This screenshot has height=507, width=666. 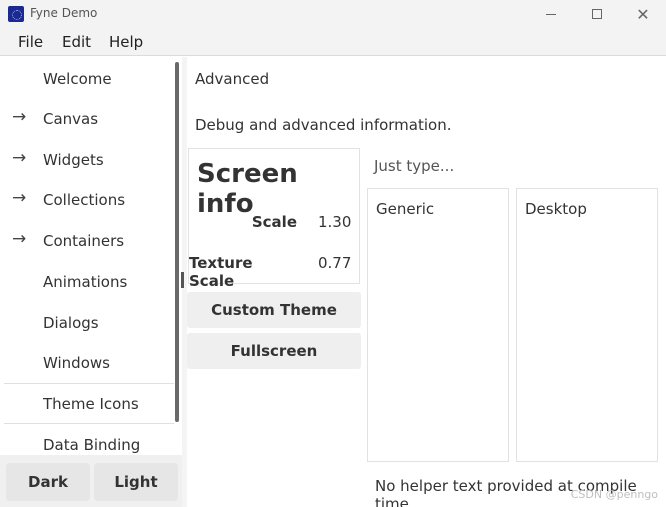 What do you see at coordinates (16, 14) in the screenshot?
I see `app-icon` at bounding box center [16, 14].